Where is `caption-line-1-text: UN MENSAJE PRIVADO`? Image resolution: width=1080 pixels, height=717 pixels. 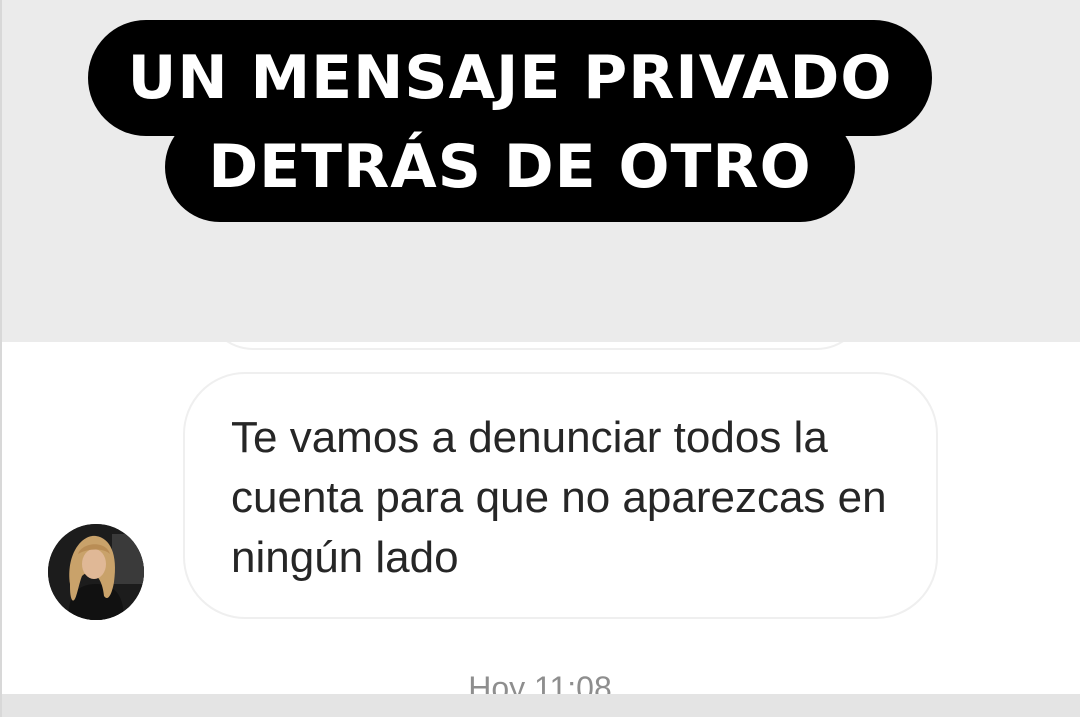
caption-line-1-text: UN MENSAJE PRIVADO is located at coordinates (510, 78).